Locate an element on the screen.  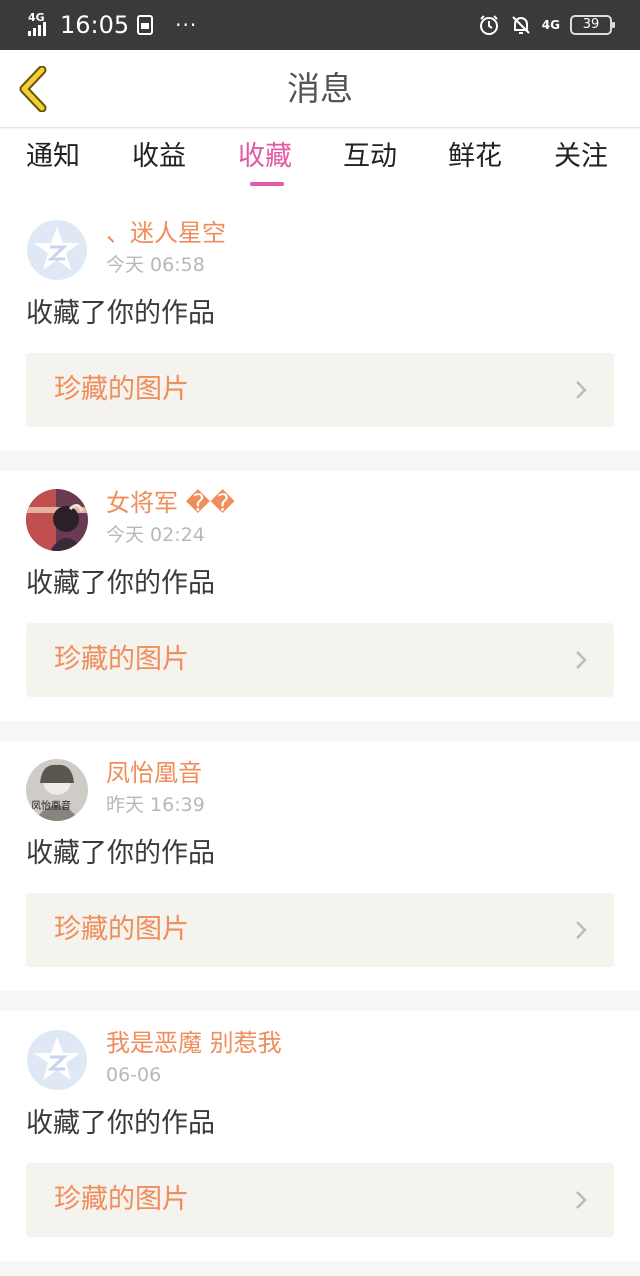
username: 、迷人星空 is located at coordinates (166, 233).